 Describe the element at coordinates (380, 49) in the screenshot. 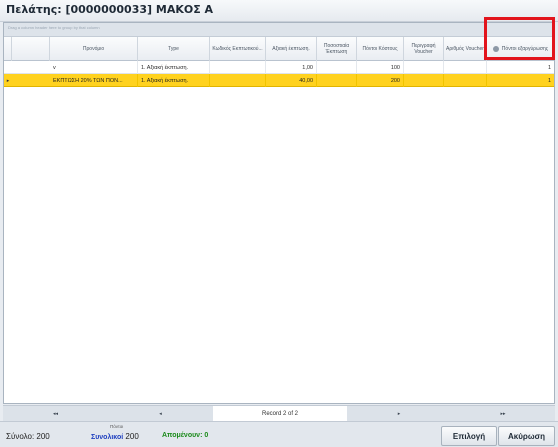

I see `column-header-cost-points: Πόντοι Κόστους` at that location.